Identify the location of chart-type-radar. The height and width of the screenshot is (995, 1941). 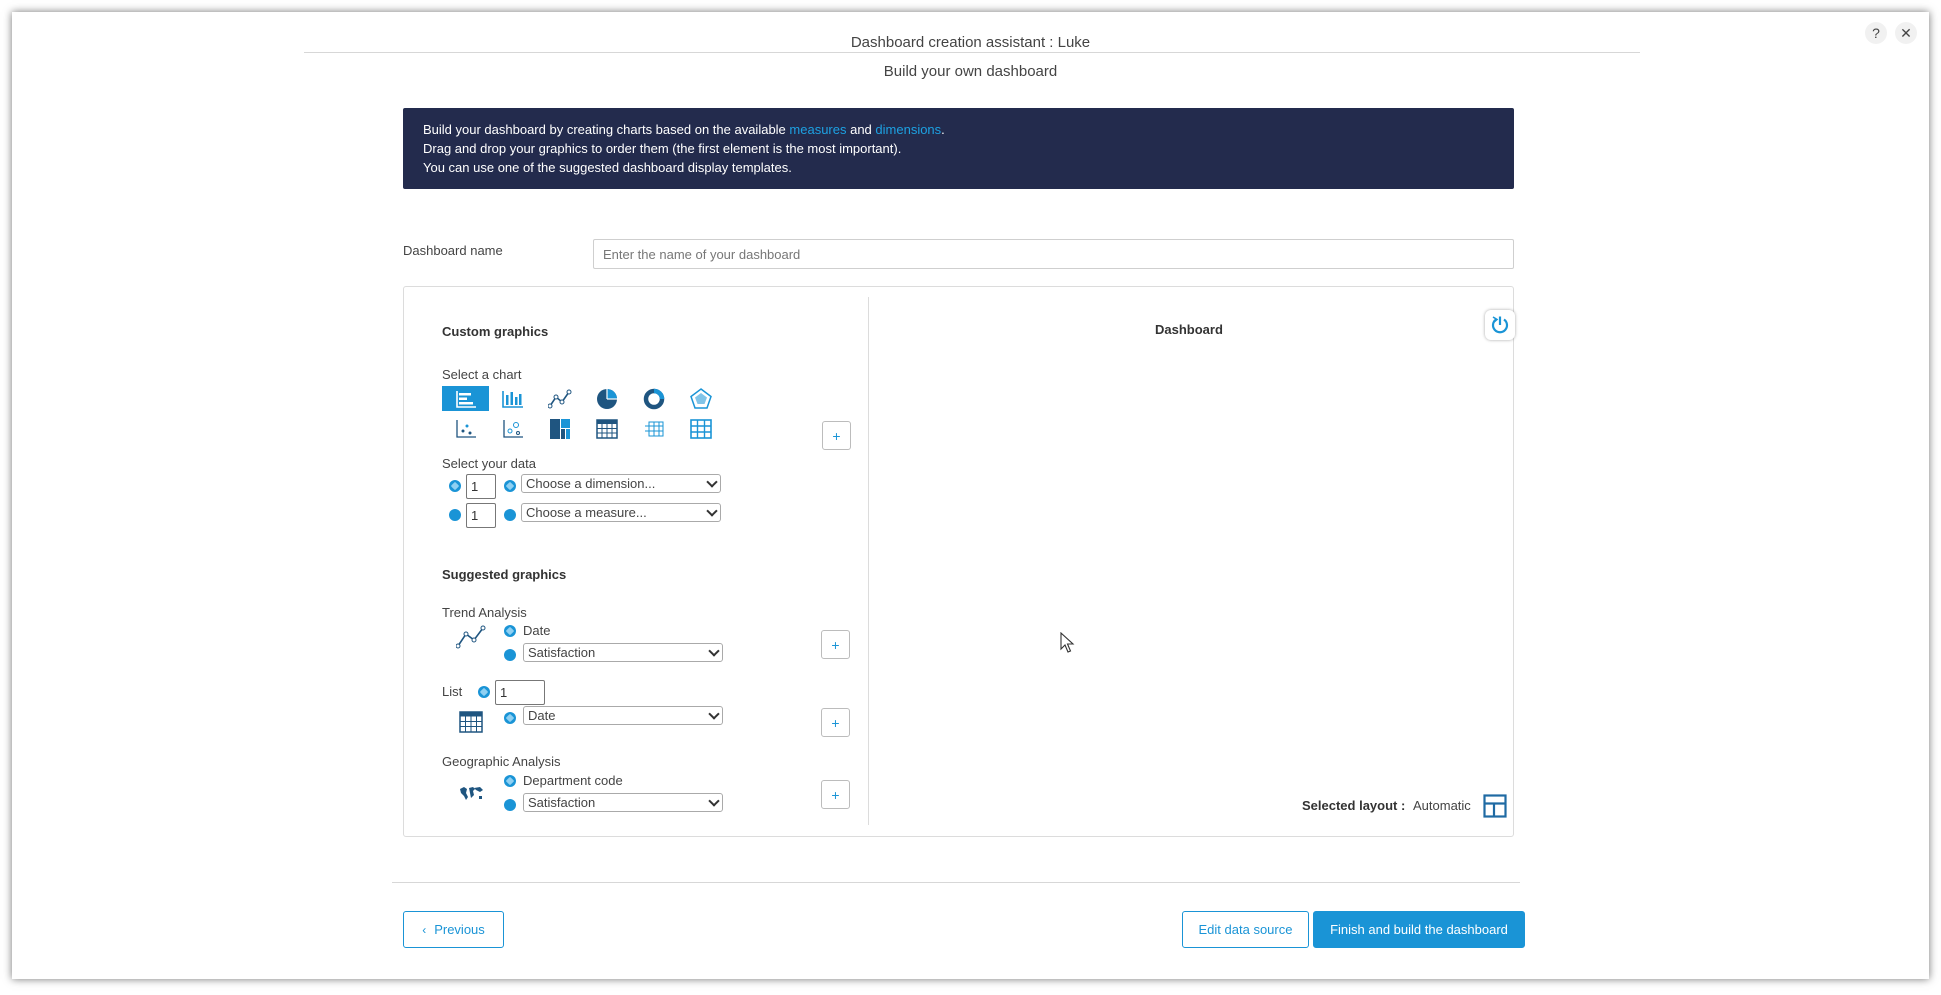
(700, 398).